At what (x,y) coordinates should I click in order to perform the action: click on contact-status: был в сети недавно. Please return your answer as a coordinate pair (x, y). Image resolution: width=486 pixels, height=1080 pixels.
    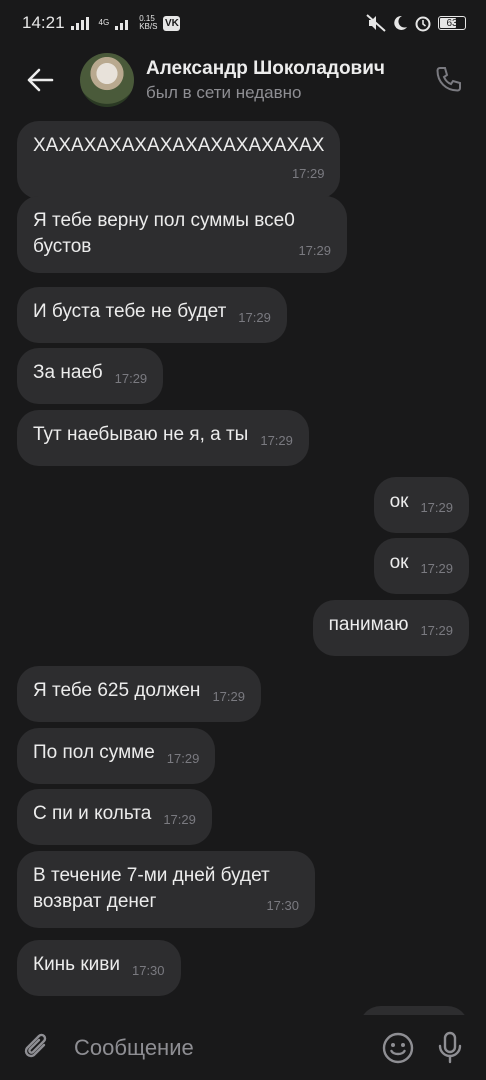
    Looking at the image, I should click on (224, 92).